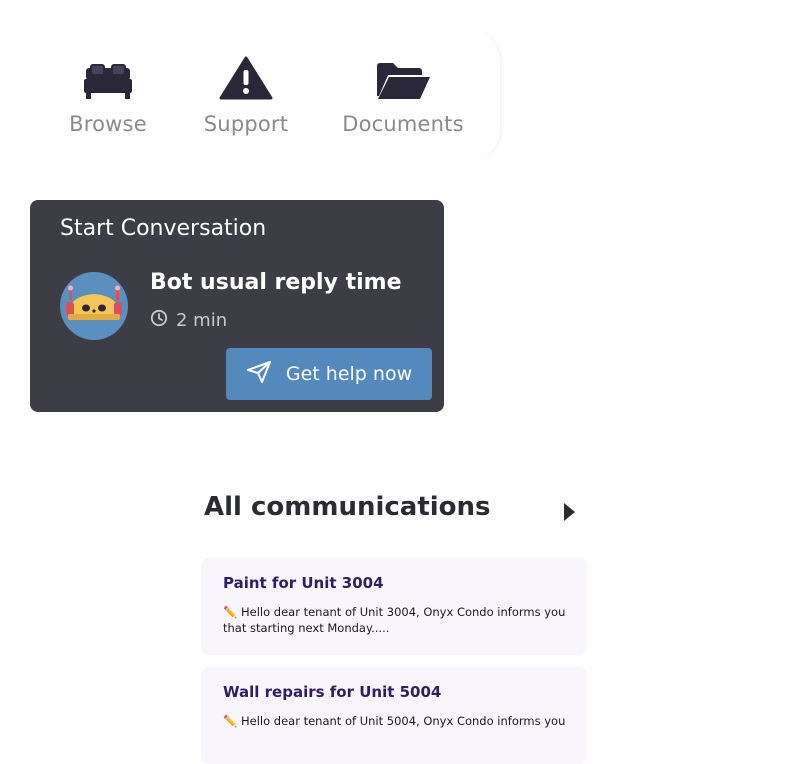 The height and width of the screenshot is (764, 808). What do you see at coordinates (332, 692) in the screenshot?
I see `communication-title: Wall repairs for Unit 5004` at bounding box center [332, 692].